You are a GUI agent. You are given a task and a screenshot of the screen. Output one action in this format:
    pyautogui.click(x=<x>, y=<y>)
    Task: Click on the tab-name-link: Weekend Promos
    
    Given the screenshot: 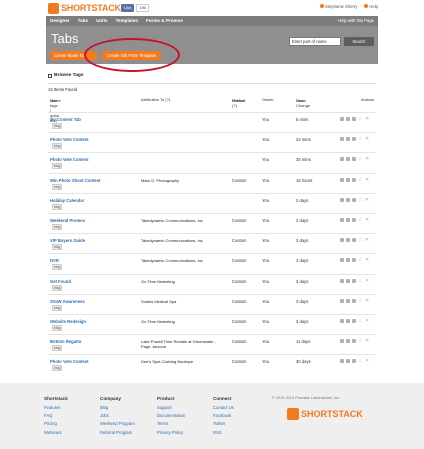 What is the action you would take?
    pyautogui.click(x=67, y=220)
    